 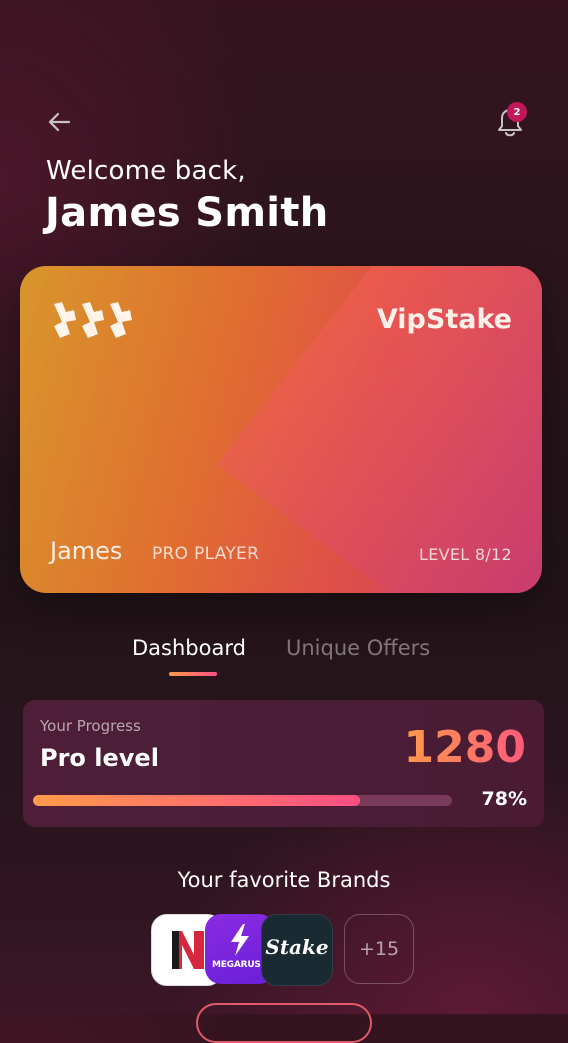 I want to click on progress-bar, so click(x=242, y=800).